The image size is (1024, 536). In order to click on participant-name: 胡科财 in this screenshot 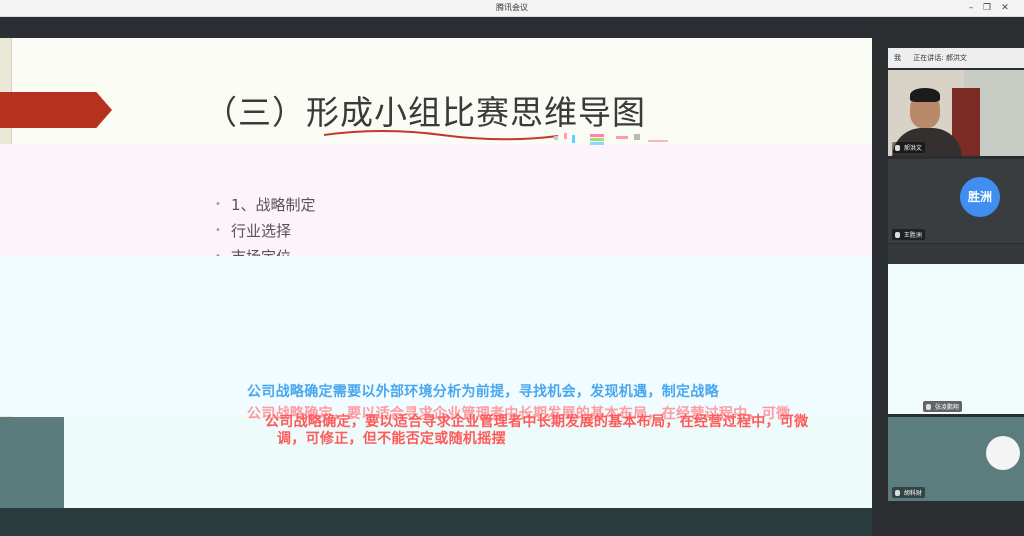, I will do `click(912, 493)`.